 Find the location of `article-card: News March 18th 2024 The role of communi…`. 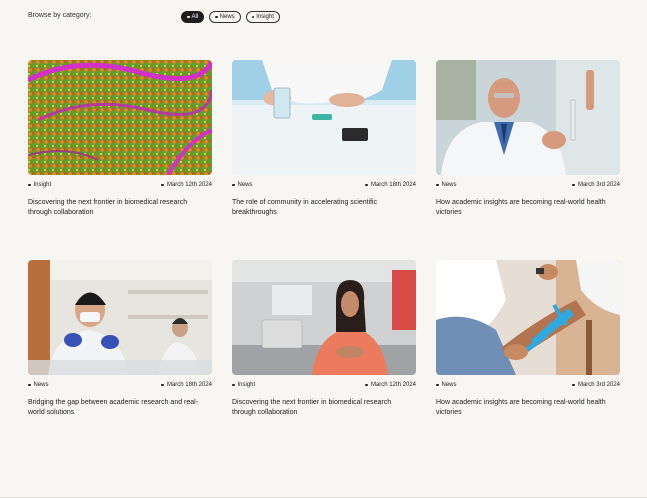

article-card: News March 18th 2024 The role of communi… is located at coordinates (324, 138).